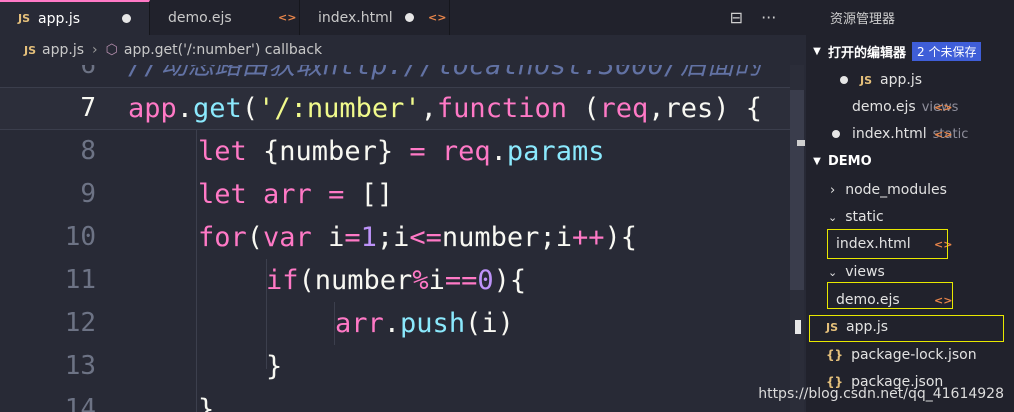 This screenshot has height=412, width=1014. Describe the element at coordinates (59, 18) in the screenshot. I see `tab-label: app.js` at that location.